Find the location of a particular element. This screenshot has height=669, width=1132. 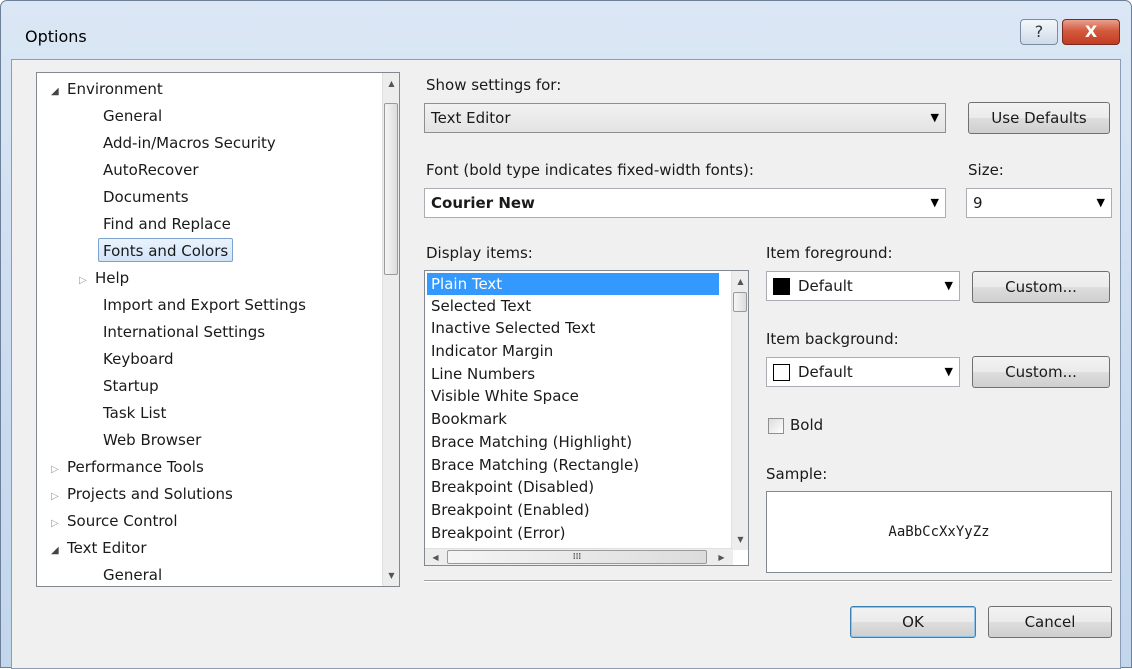

size-dropdown: 9 ▼ is located at coordinates (1039, 203).